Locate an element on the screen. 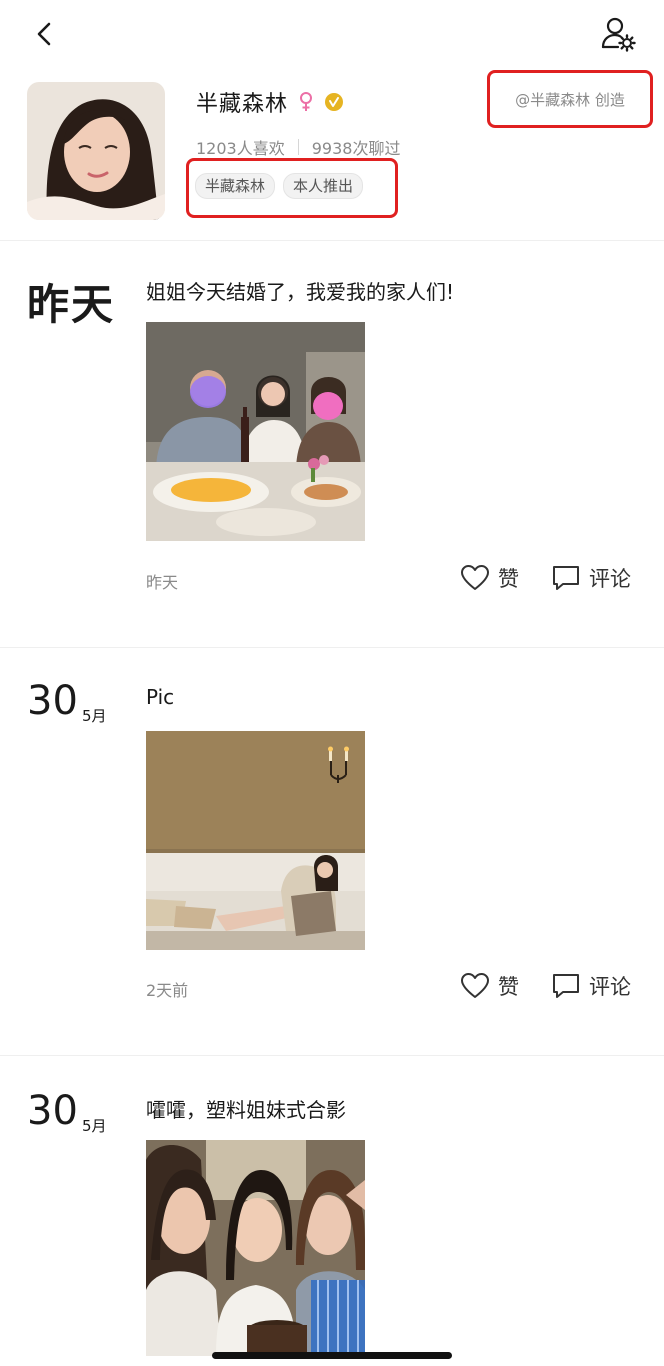 This screenshot has height=1366, width=664. chats-count: 9938次聊过 is located at coordinates (356, 148).